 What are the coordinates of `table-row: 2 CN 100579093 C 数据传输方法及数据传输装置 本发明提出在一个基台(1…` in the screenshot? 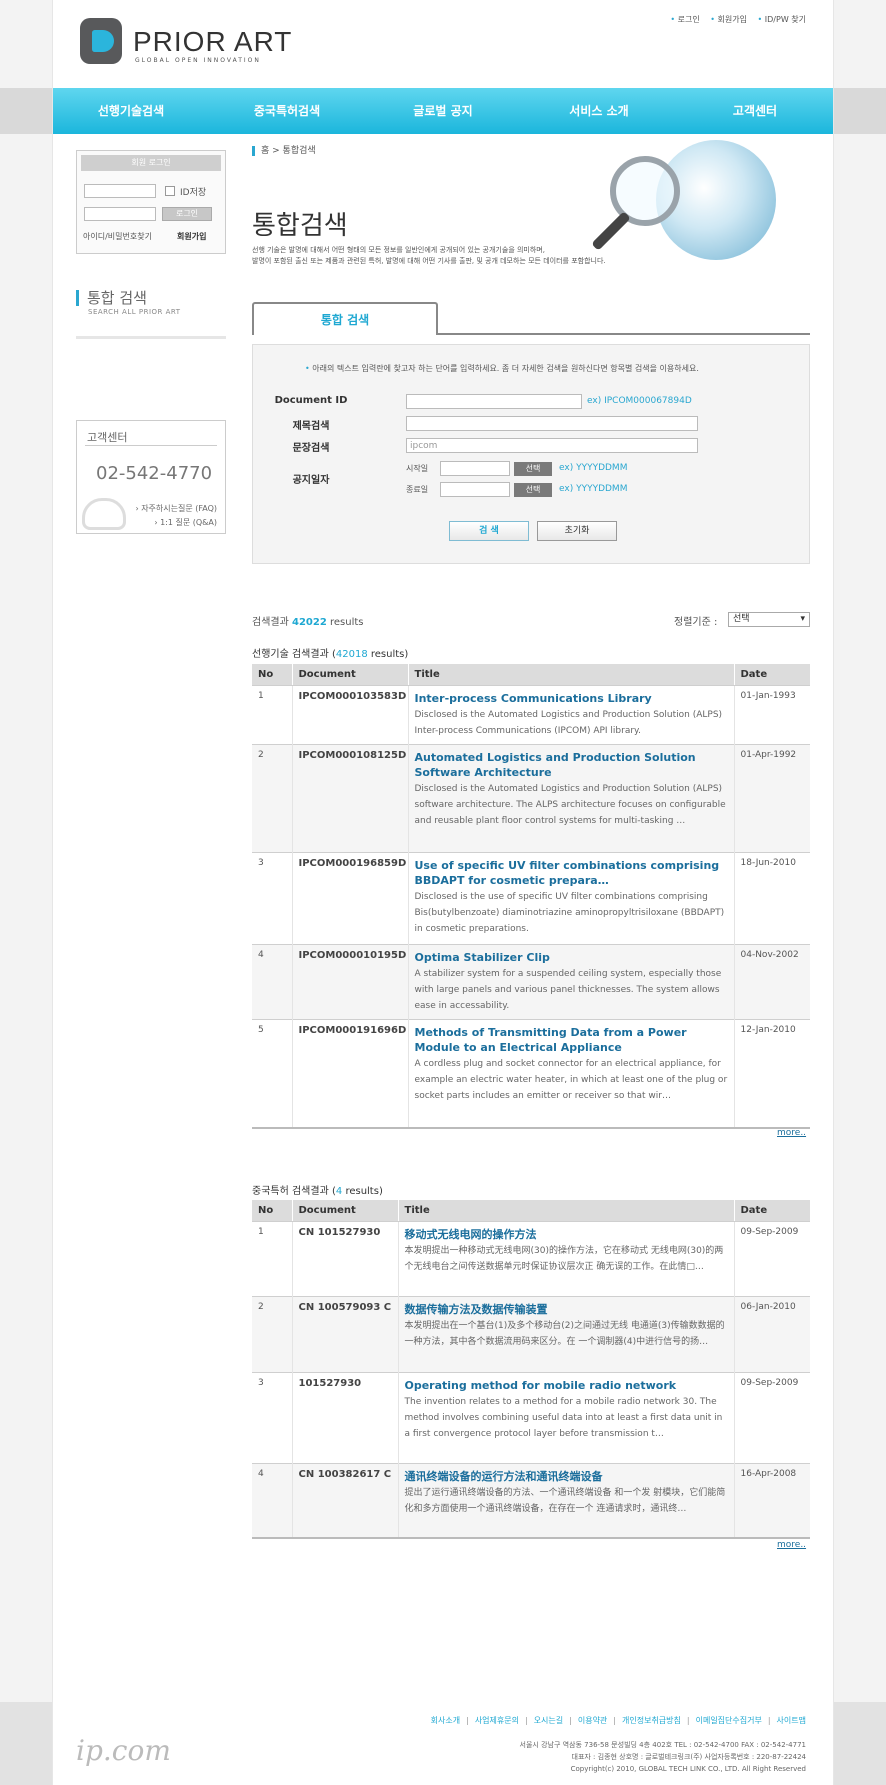 It's located at (531, 1334).